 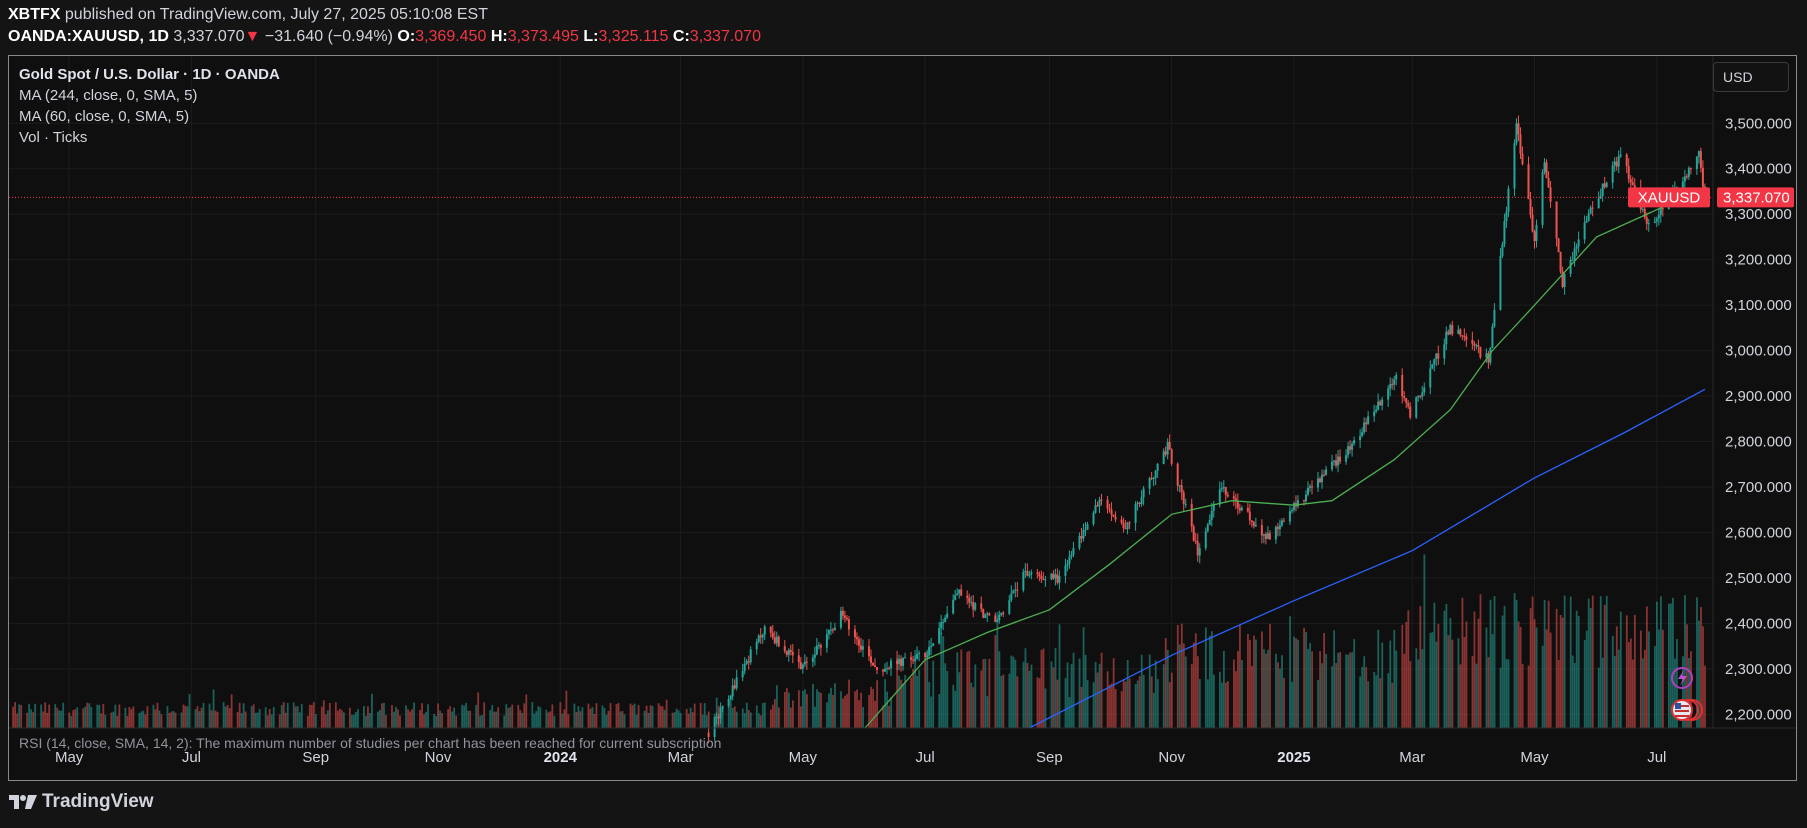 I want to click on low-value: 3,325.115, so click(x=633, y=36).